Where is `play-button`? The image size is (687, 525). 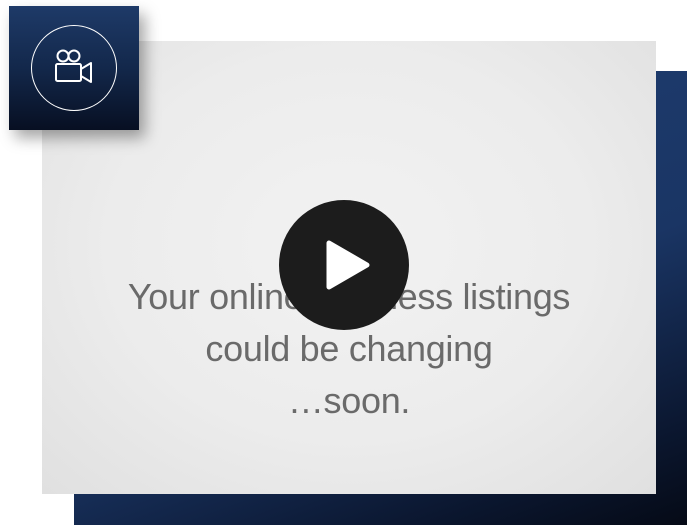
play-button is located at coordinates (344, 265).